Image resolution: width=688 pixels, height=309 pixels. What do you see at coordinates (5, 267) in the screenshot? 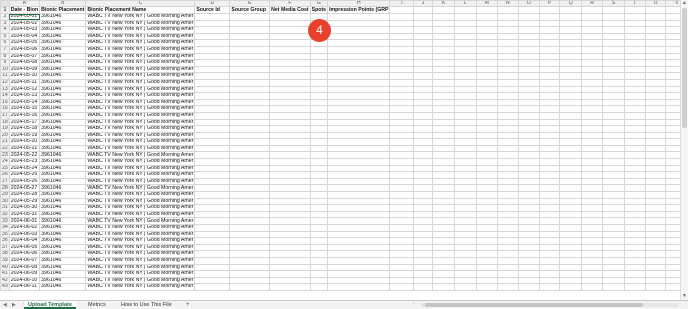
I see `row-number: 40` at bounding box center [5, 267].